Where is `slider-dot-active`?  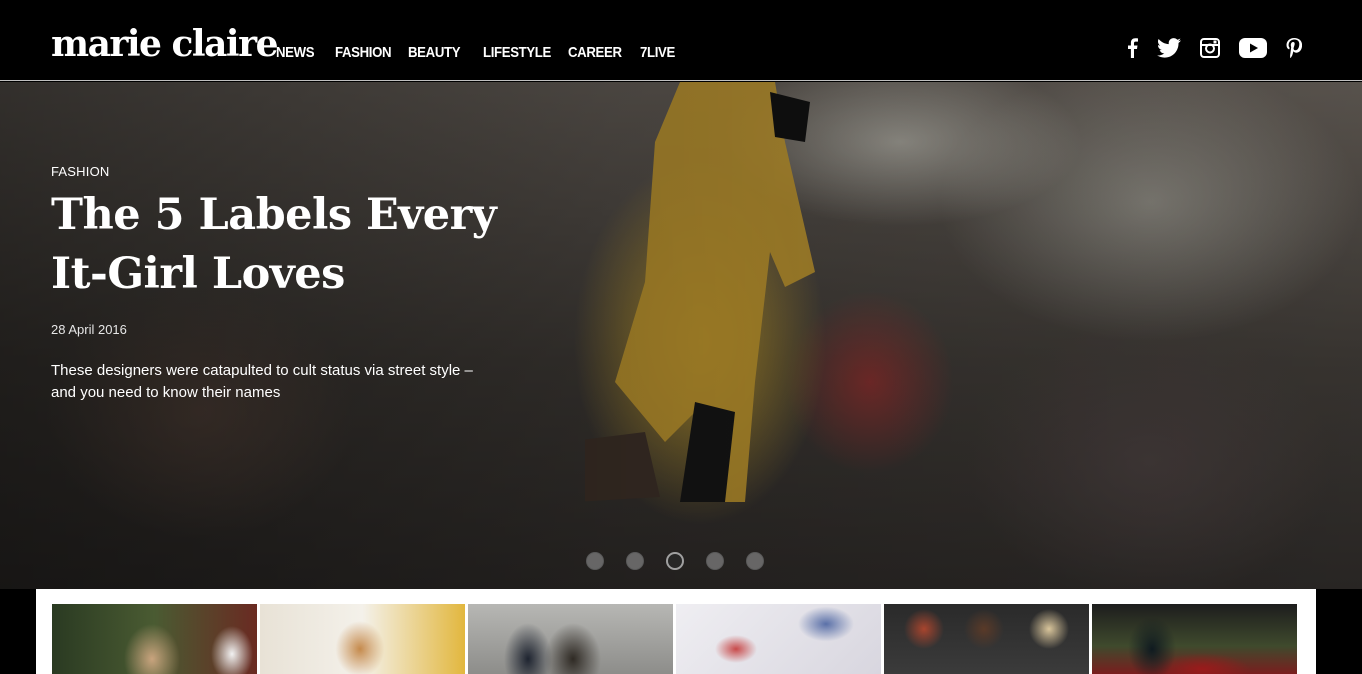
slider-dot-active is located at coordinates (675, 561).